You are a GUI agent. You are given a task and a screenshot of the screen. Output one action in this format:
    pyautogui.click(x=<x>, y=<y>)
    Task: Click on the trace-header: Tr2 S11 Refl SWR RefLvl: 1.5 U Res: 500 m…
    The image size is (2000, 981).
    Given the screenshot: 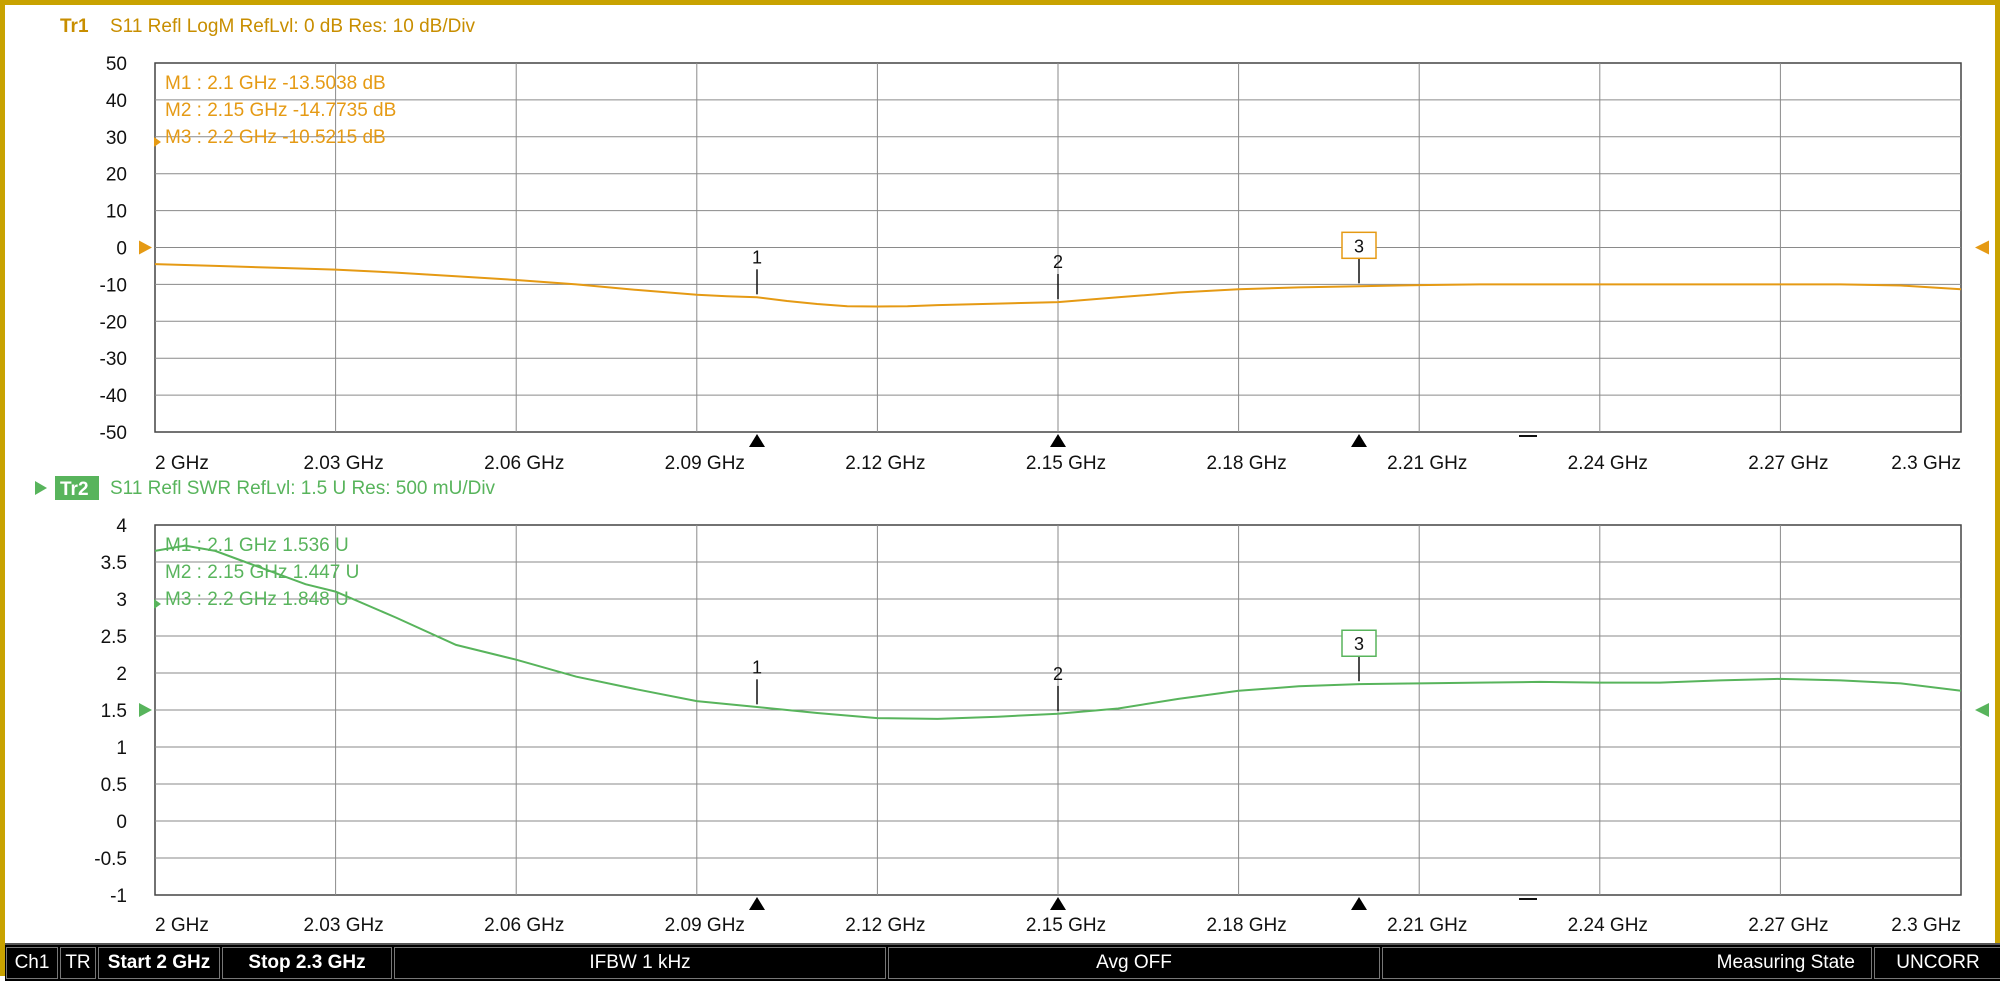 What is the action you would take?
    pyautogui.click(x=265, y=488)
    